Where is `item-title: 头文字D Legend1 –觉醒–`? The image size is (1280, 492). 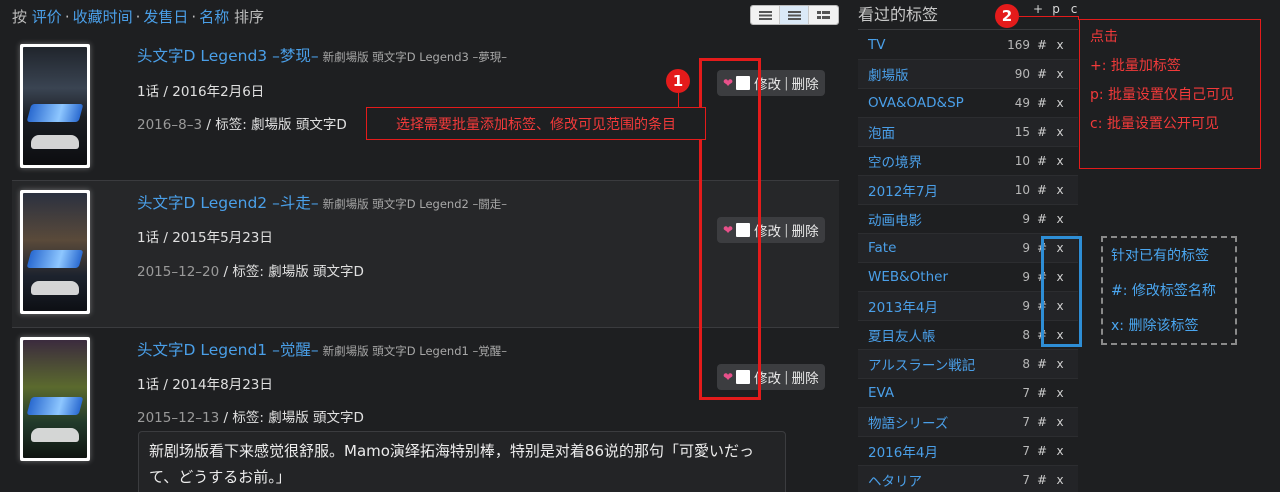 item-title: 头文字D Legend1 –觉醒– is located at coordinates (228, 350).